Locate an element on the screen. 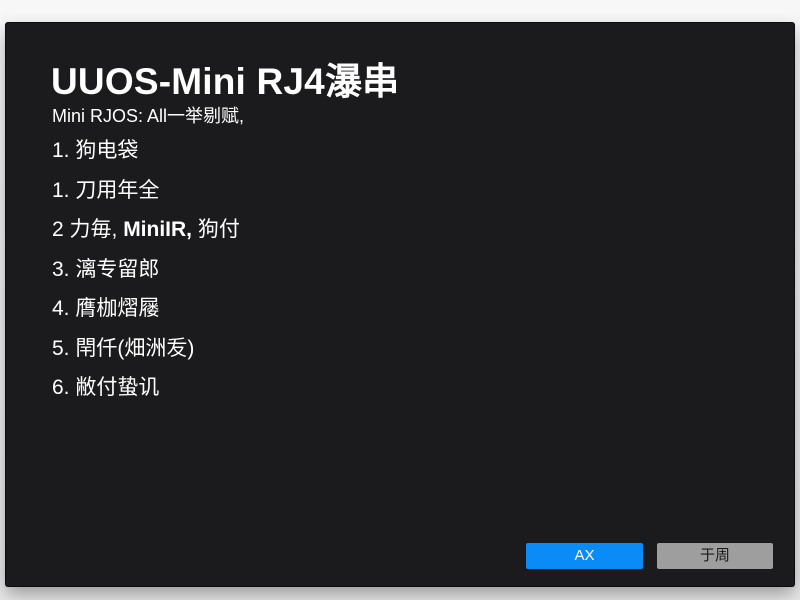  step-text: 4. 膺枷熠屦 is located at coordinates (106, 308).